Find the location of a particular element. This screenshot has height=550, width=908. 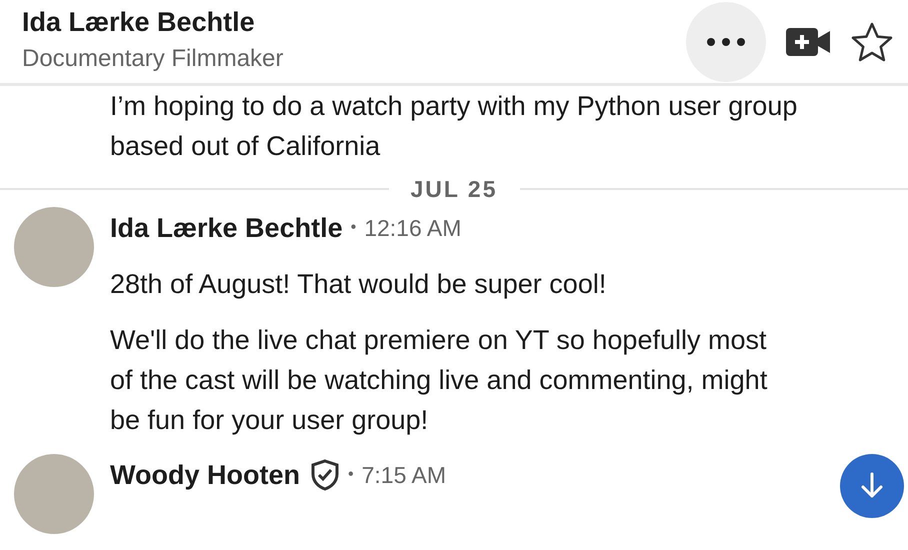

sender-name: Woody Hooten is located at coordinates (205, 475).